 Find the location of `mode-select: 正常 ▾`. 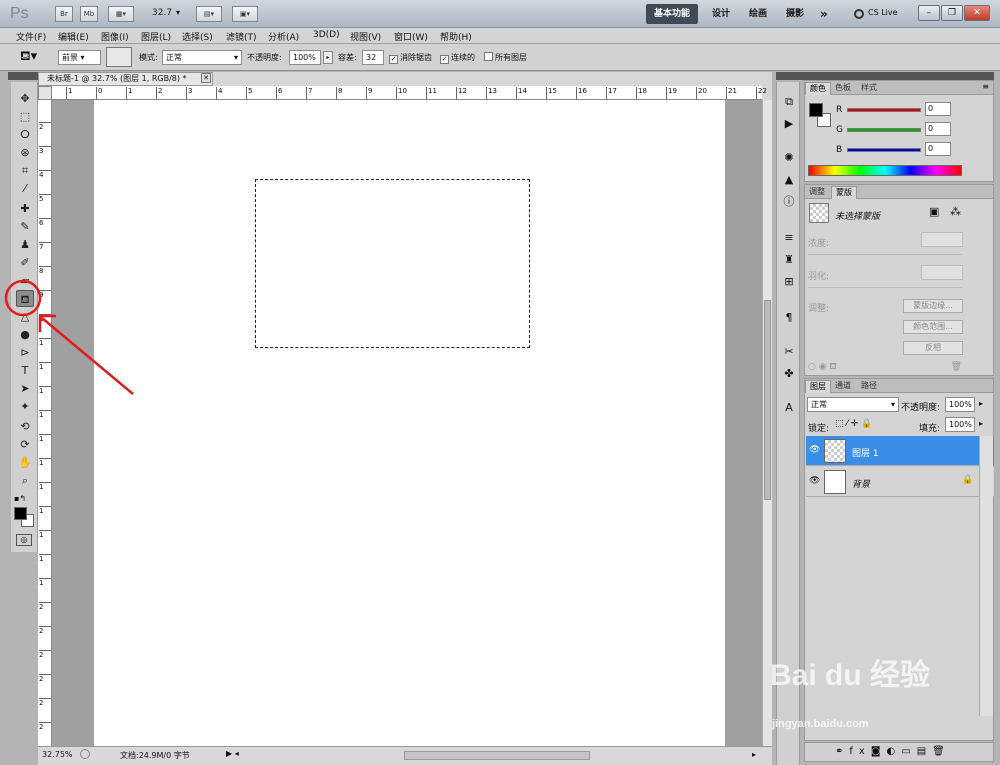

mode-select: 正常 ▾ is located at coordinates (202, 57).